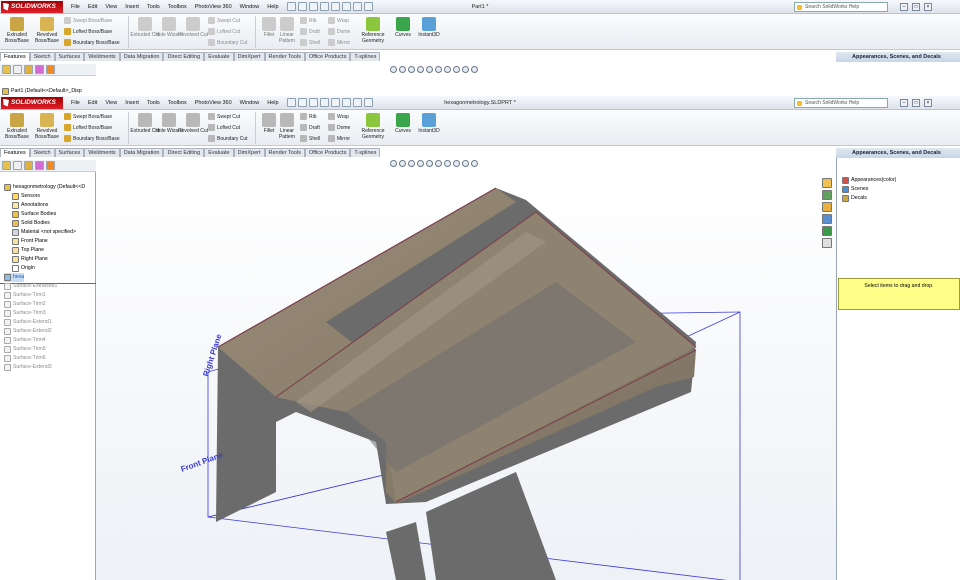  Describe the element at coordinates (92, 103) in the screenshot. I see `menu-edit: Edit` at that location.